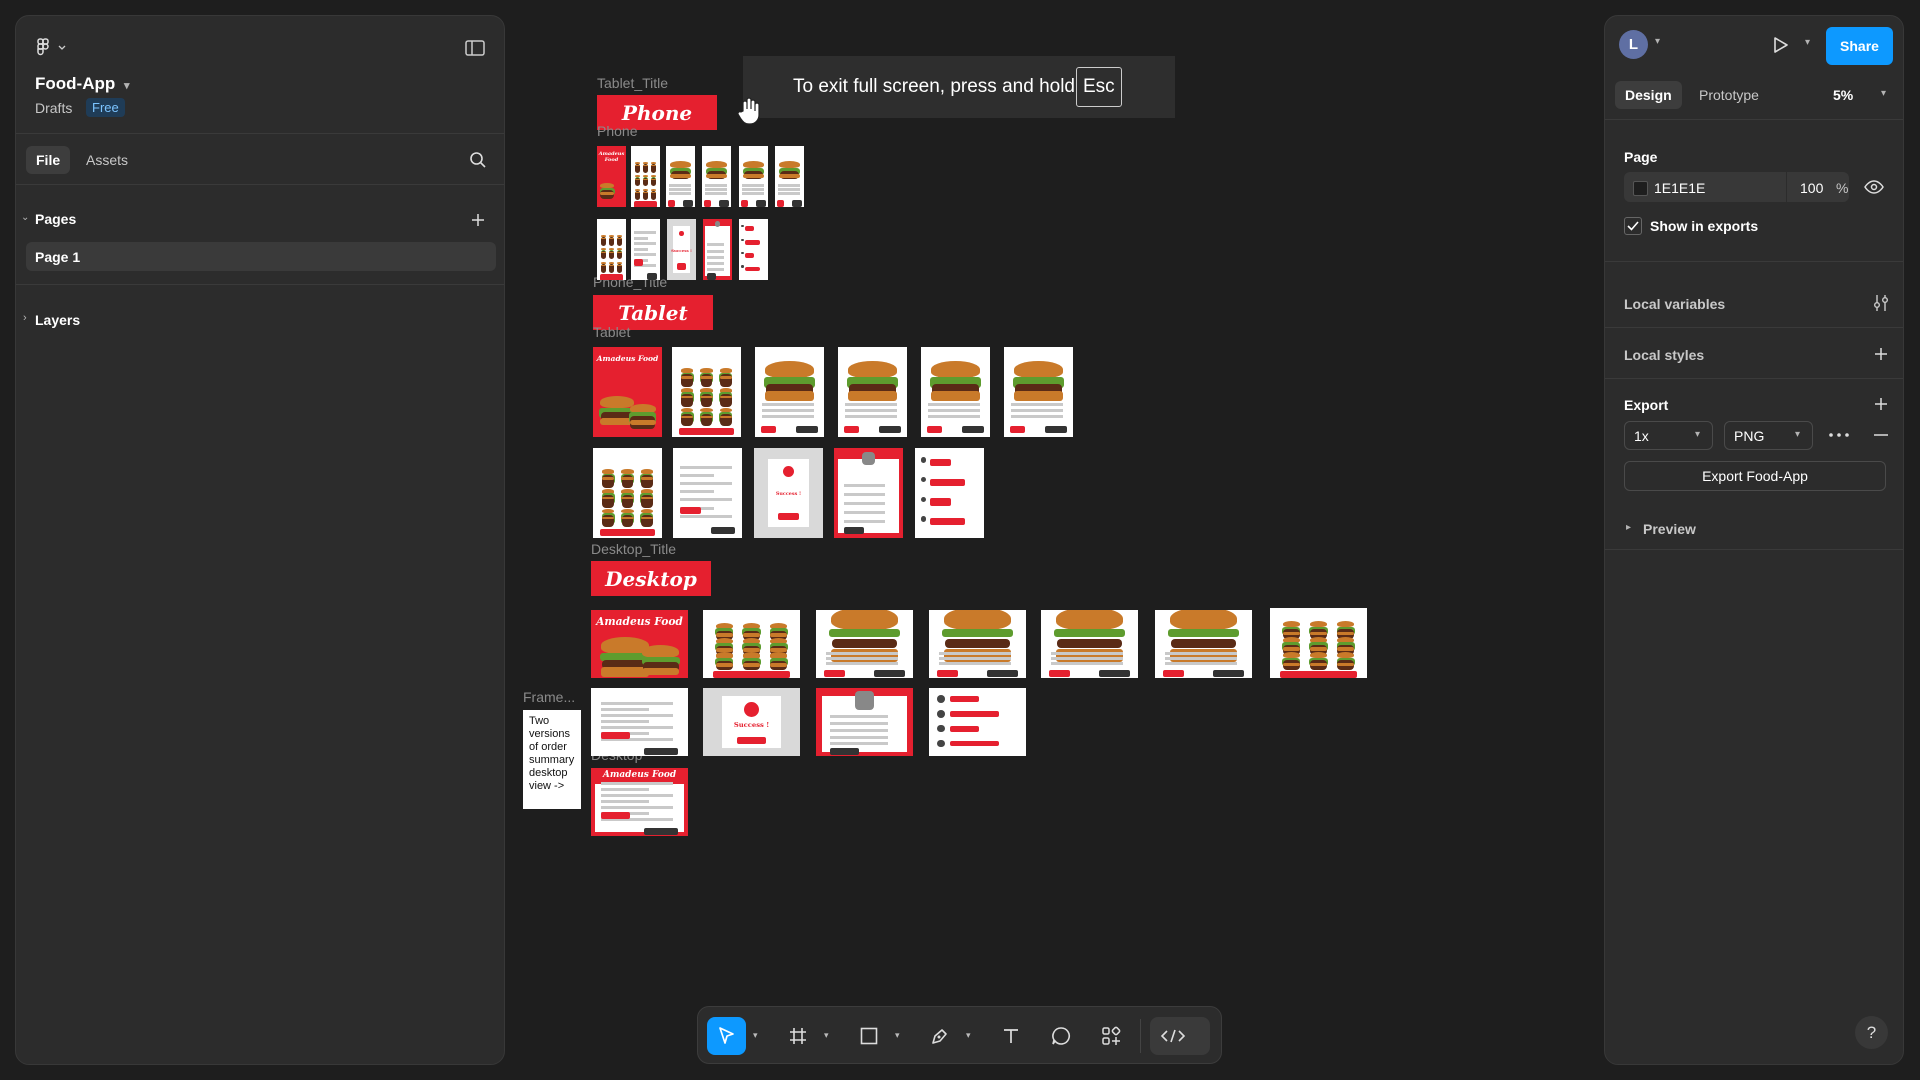 Image resolution: width=1920 pixels, height=1080 pixels. I want to click on fill-opacity-input: 100, so click(1811, 188).